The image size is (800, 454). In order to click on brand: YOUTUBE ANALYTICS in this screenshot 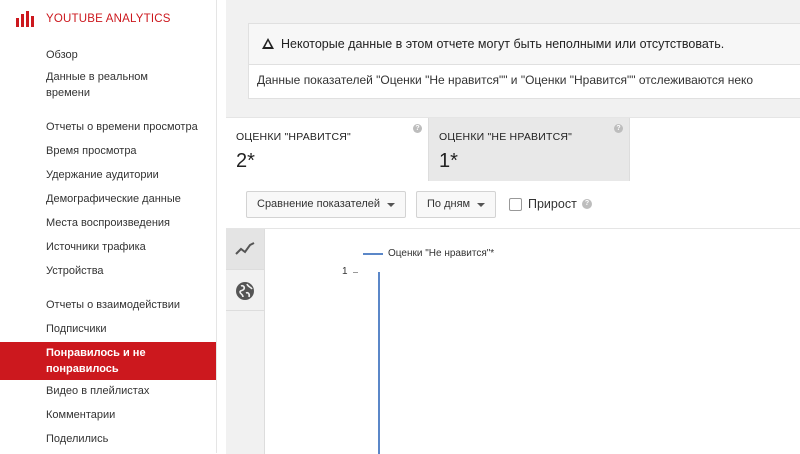, I will do `click(93, 19)`.